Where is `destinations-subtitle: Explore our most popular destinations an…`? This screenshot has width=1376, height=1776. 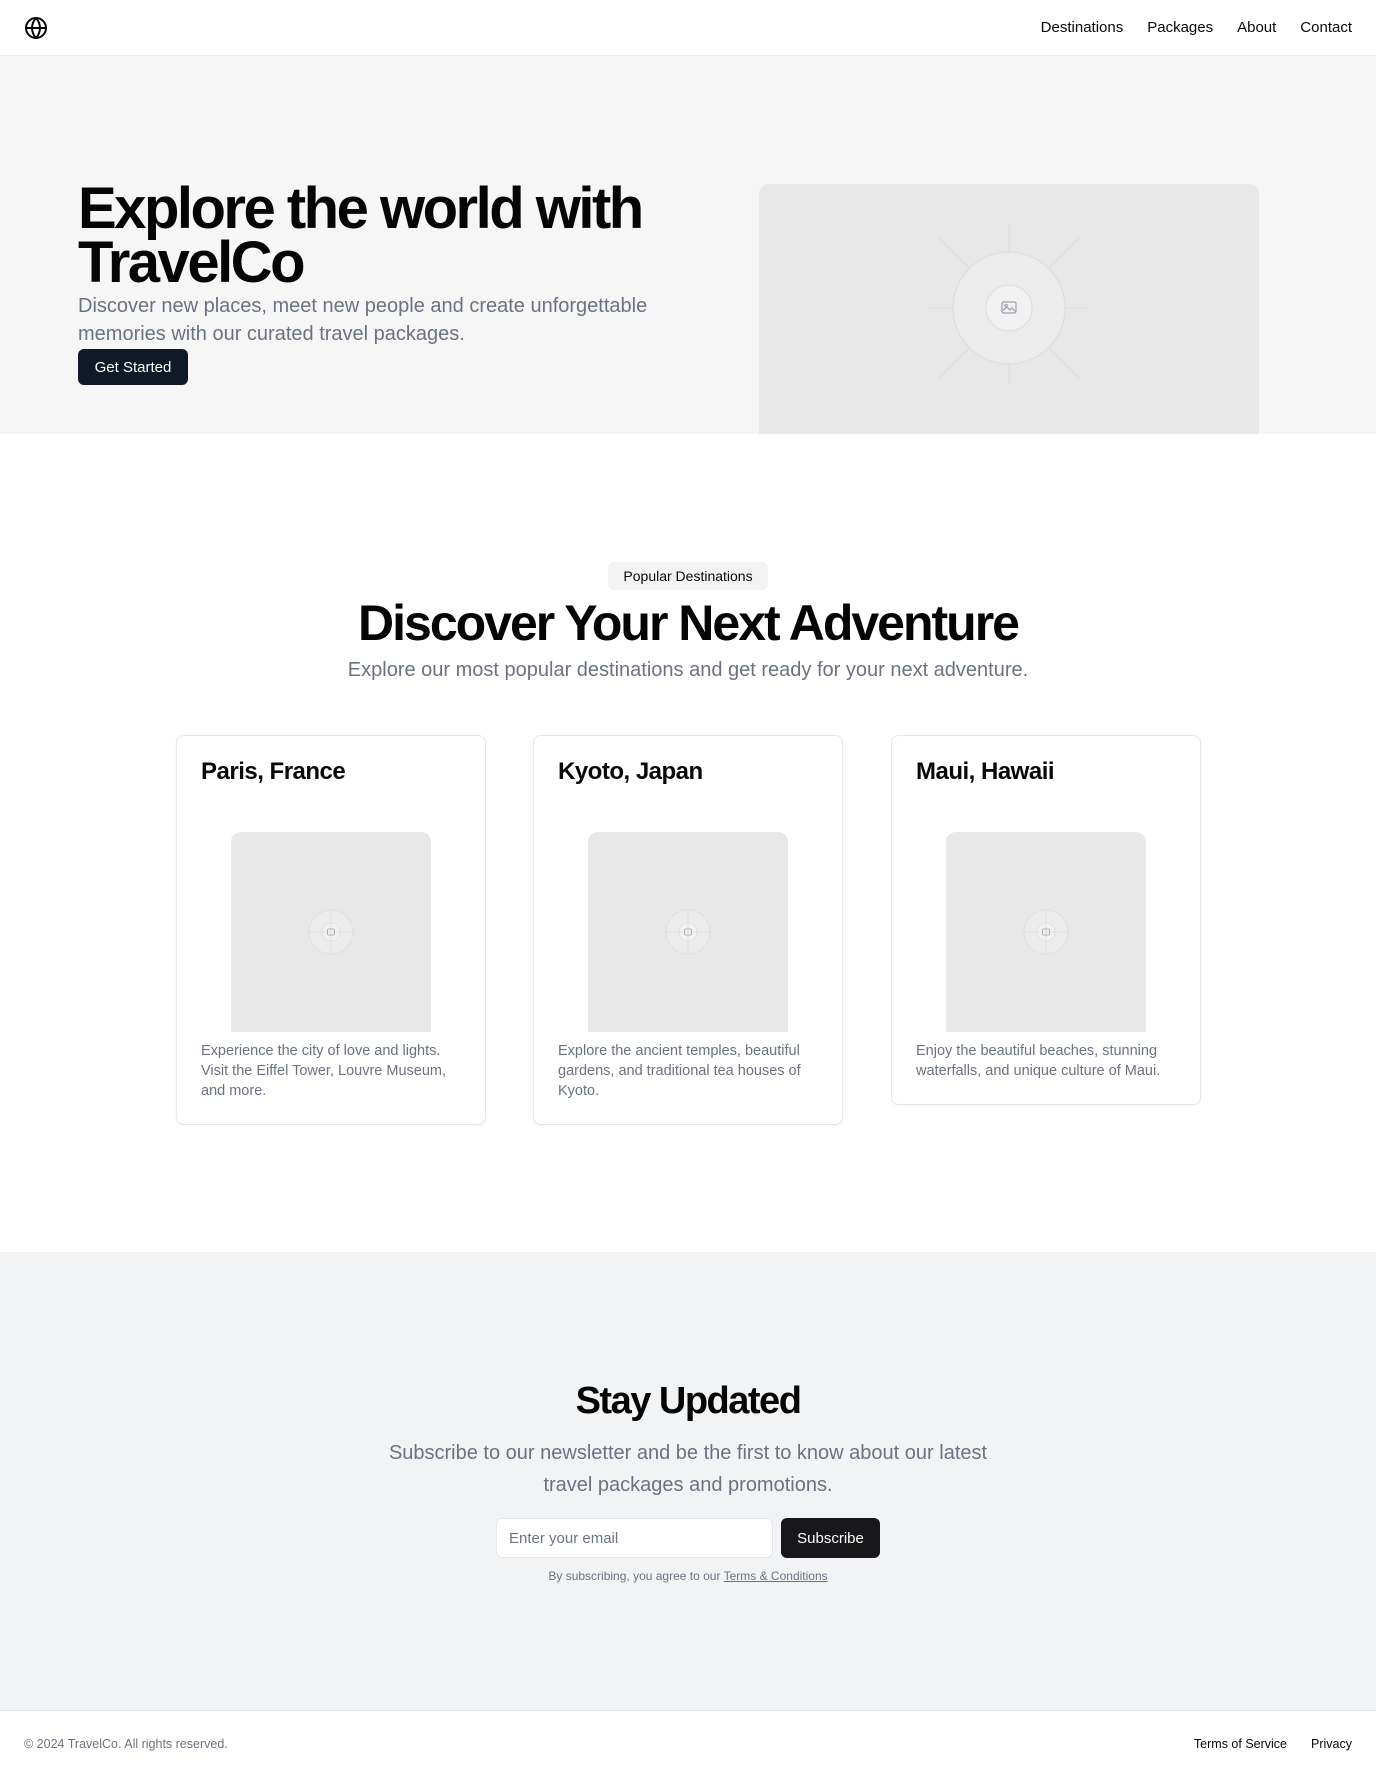 destinations-subtitle: Explore our most popular destinations an… is located at coordinates (688, 670).